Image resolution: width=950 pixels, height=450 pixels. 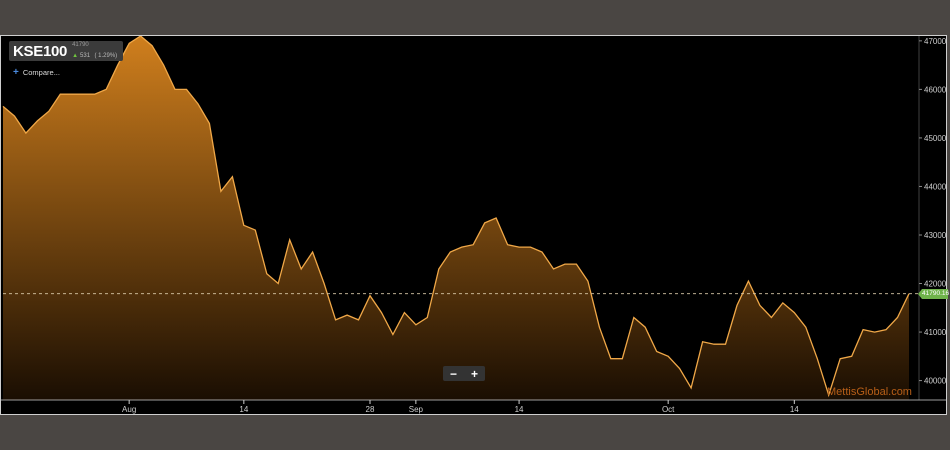 I want to click on y-tick-label: 43000, so click(x=935, y=235).